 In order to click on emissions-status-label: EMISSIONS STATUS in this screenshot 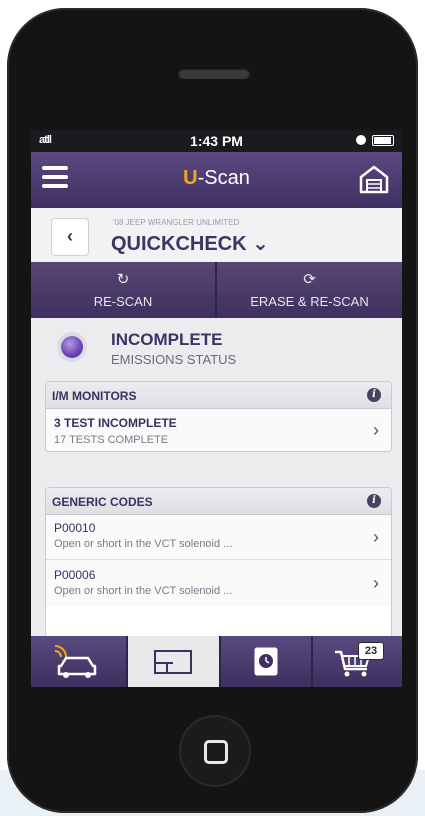, I will do `click(174, 359)`.